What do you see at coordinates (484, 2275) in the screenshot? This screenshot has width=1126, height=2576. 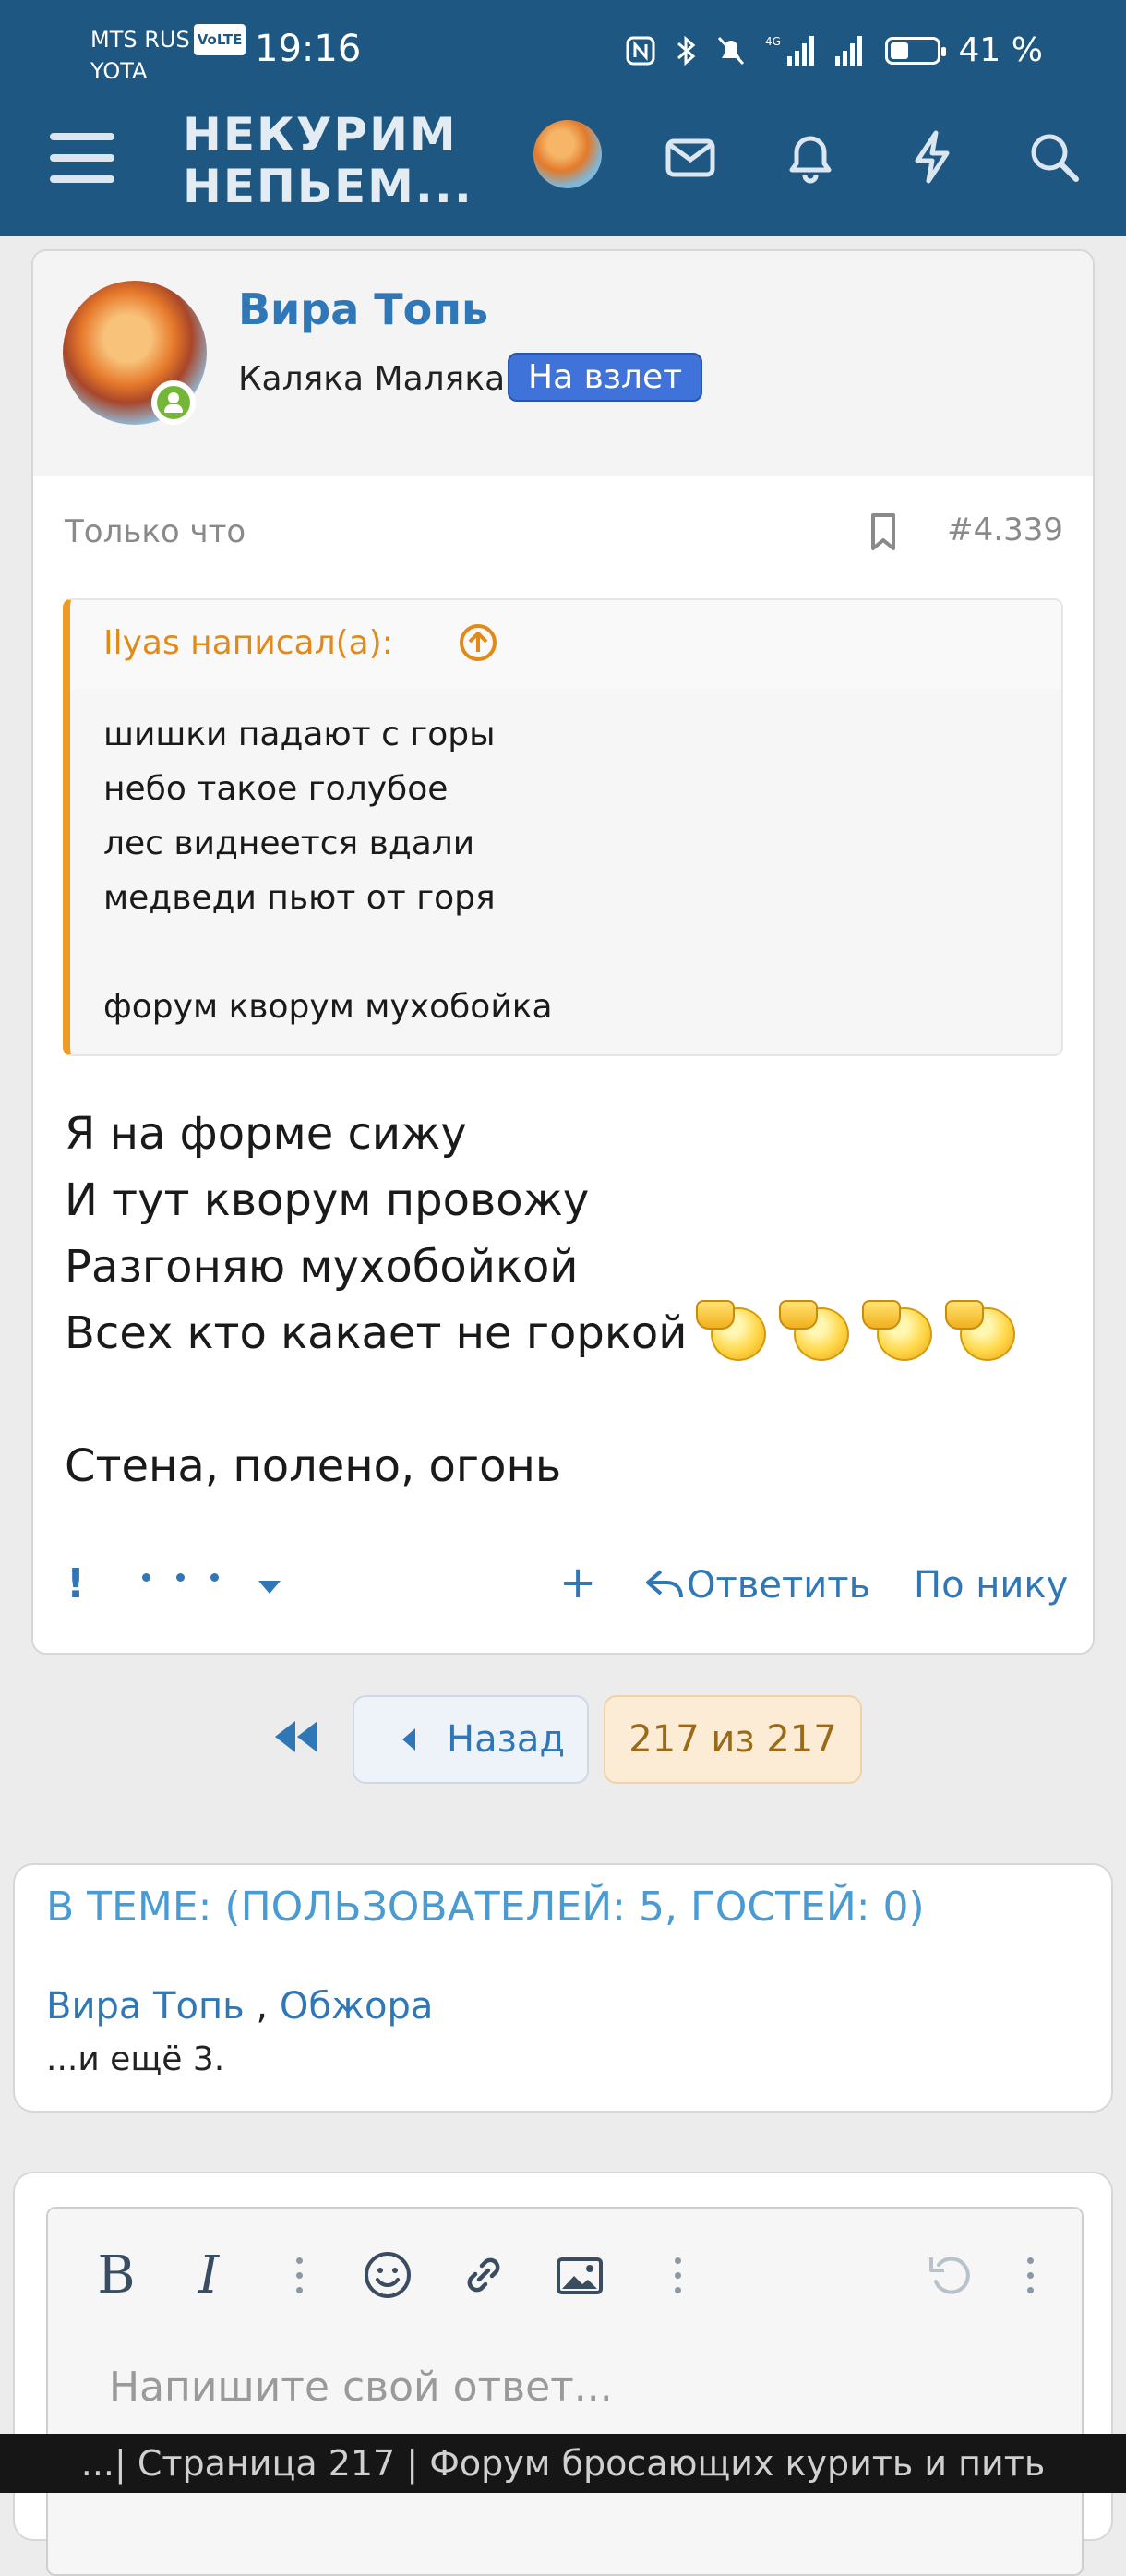 I see `link-icon` at bounding box center [484, 2275].